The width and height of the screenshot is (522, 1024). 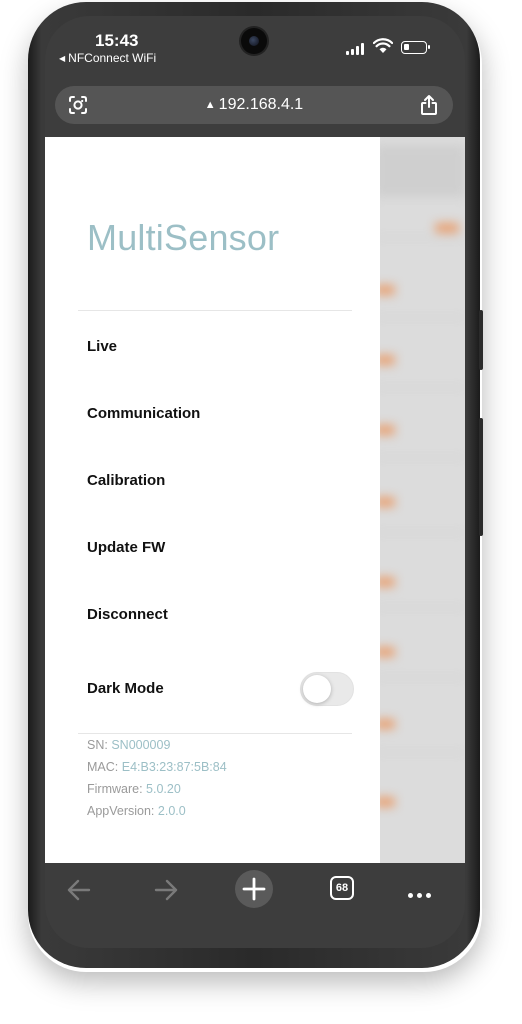 What do you see at coordinates (183, 237) in the screenshot?
I see `brand-title: MultiSensor` at bounding box center [183, 237].